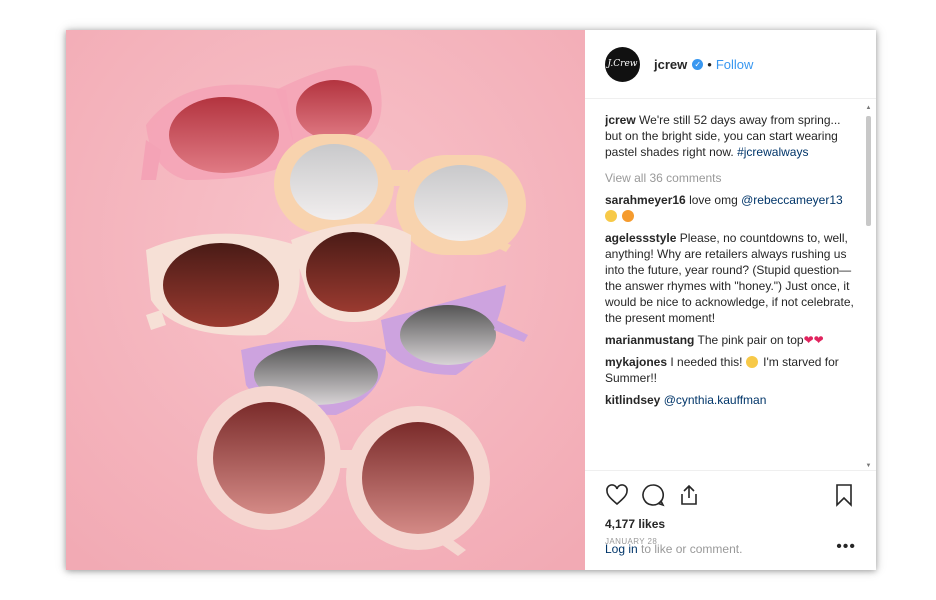  What do you see at coordinates (715, 200) in the screenshot?
I see `comment-text: love omg` at bounding box center [715, 200].